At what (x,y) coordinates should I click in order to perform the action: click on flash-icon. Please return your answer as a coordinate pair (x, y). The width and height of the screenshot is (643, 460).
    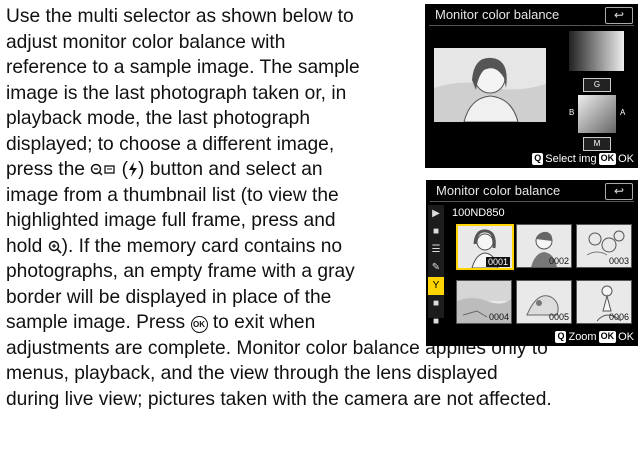
    Looking at the image, I should click on (133, 173).